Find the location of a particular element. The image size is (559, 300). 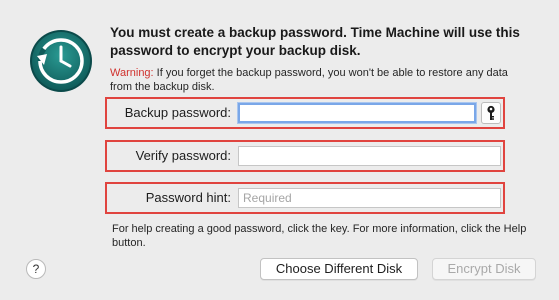

backup-password-label: Backup password: is located at coordinates (177, 112).